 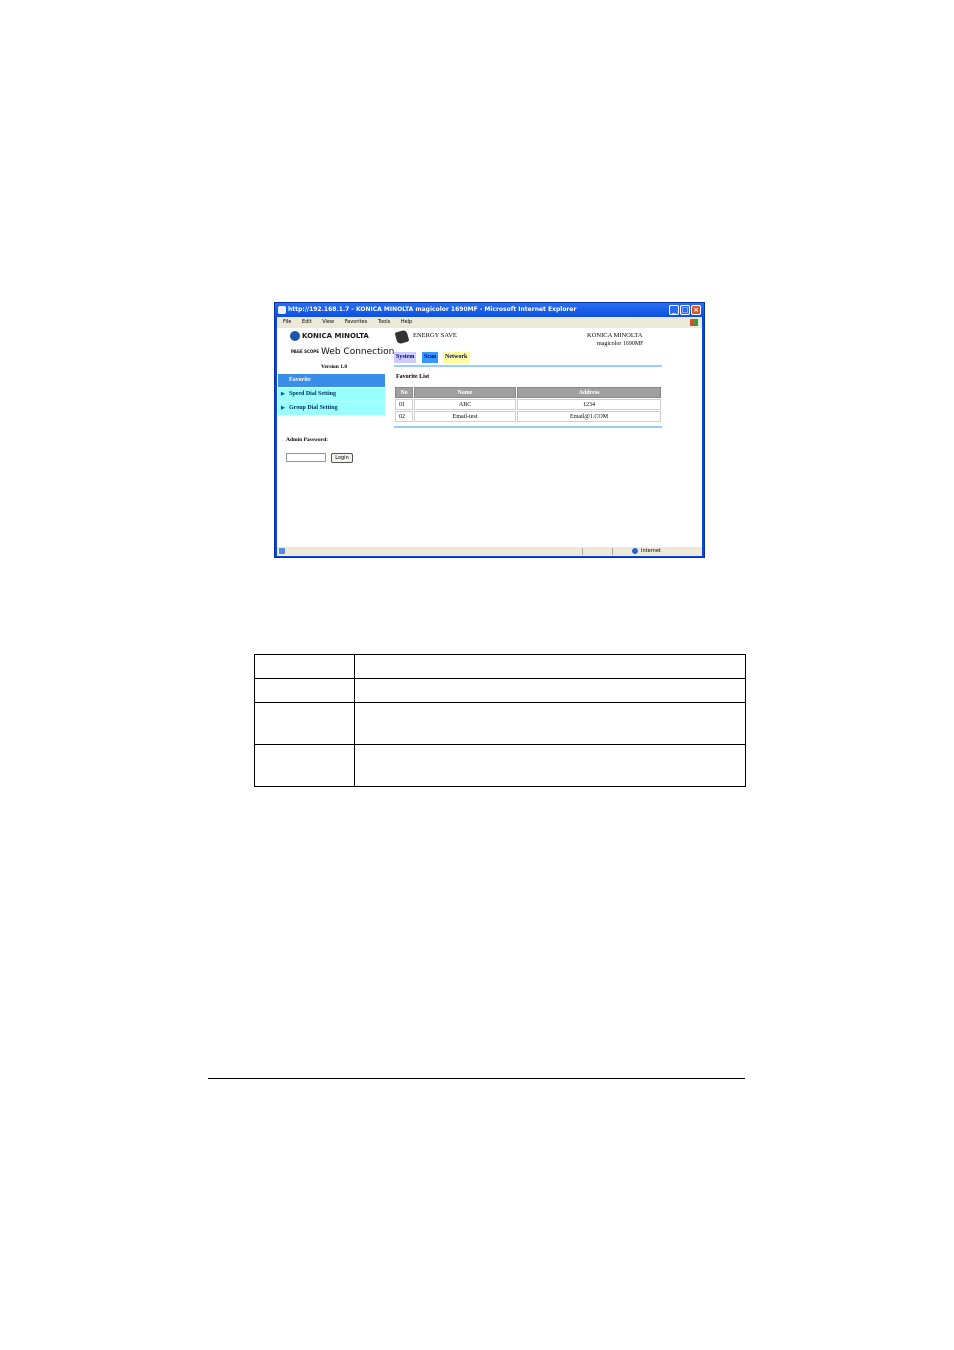 I want to click on pagescope-mark: PAGE SCOPE, so click(x=305, y=351).